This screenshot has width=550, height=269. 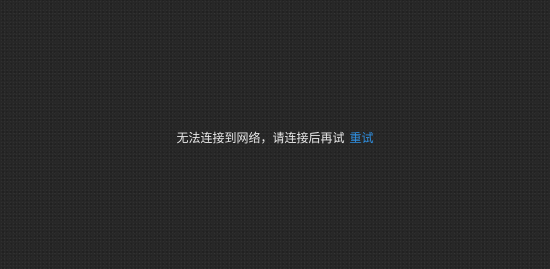 I want to click on error-message-row: 无法连接到网络，请连接后再试 重试, so click(x=275, y=138).